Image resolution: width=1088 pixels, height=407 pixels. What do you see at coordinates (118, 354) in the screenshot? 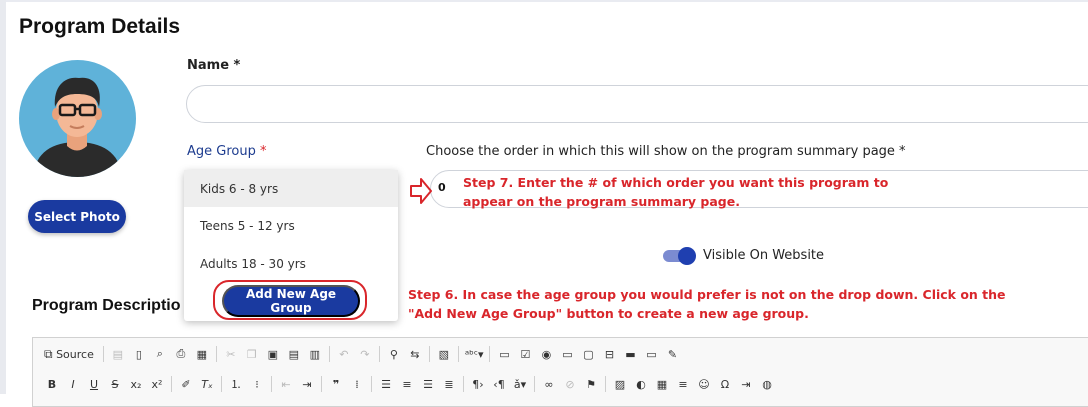
I see `save-icon: ▤` at bounding box center [118, 354].